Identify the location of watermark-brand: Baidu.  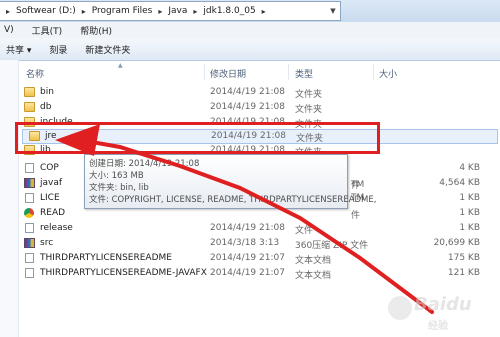
(443, 304).